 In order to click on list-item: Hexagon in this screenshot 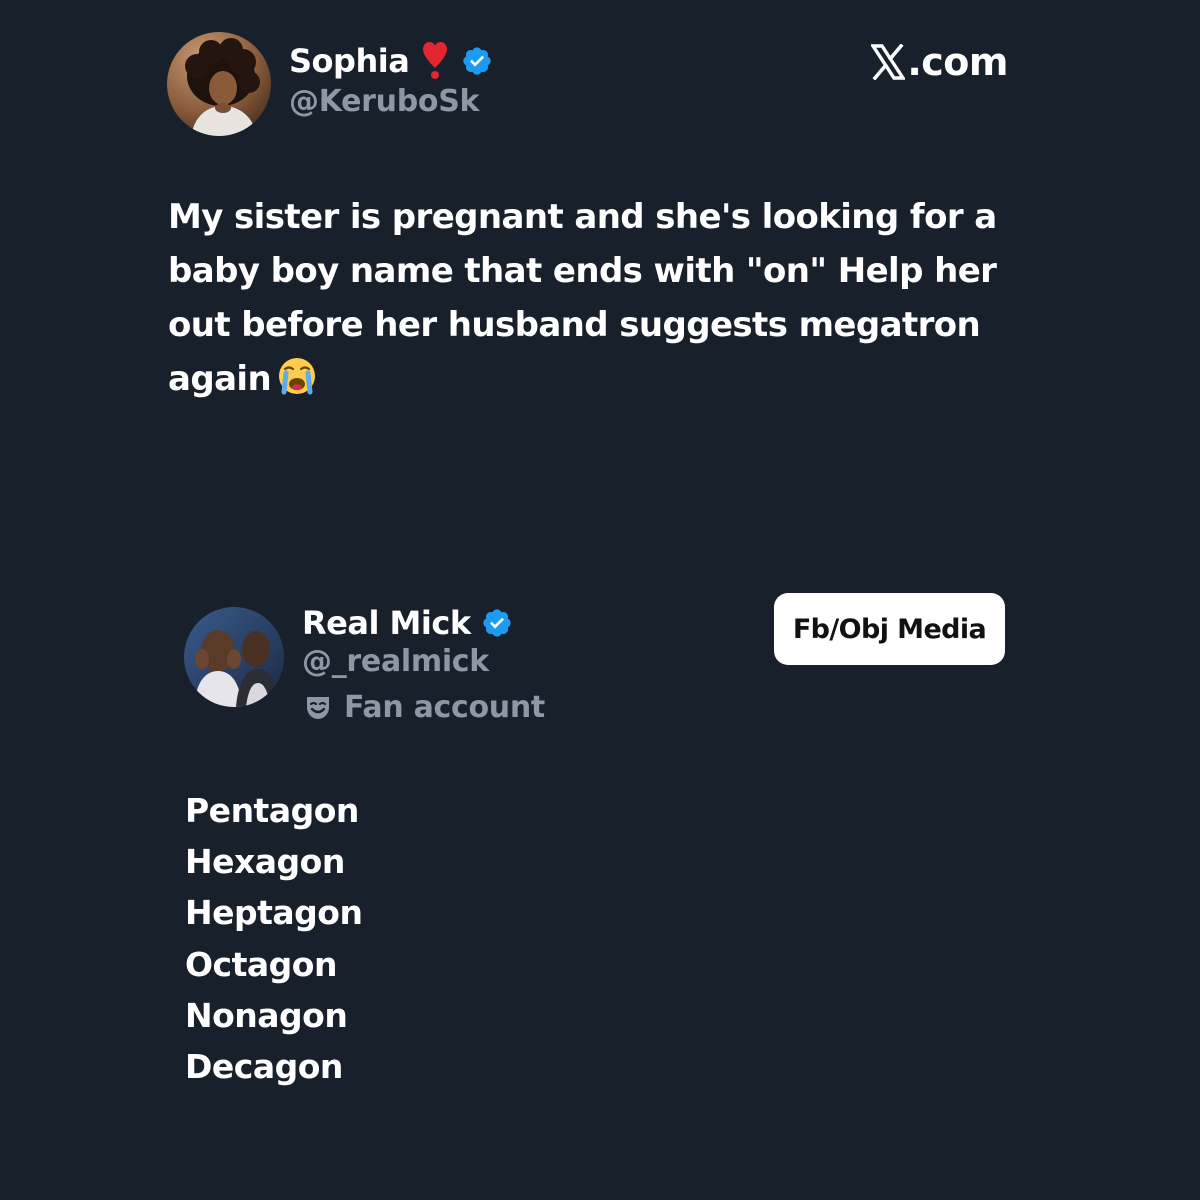, I will do `click(265, 862)`.